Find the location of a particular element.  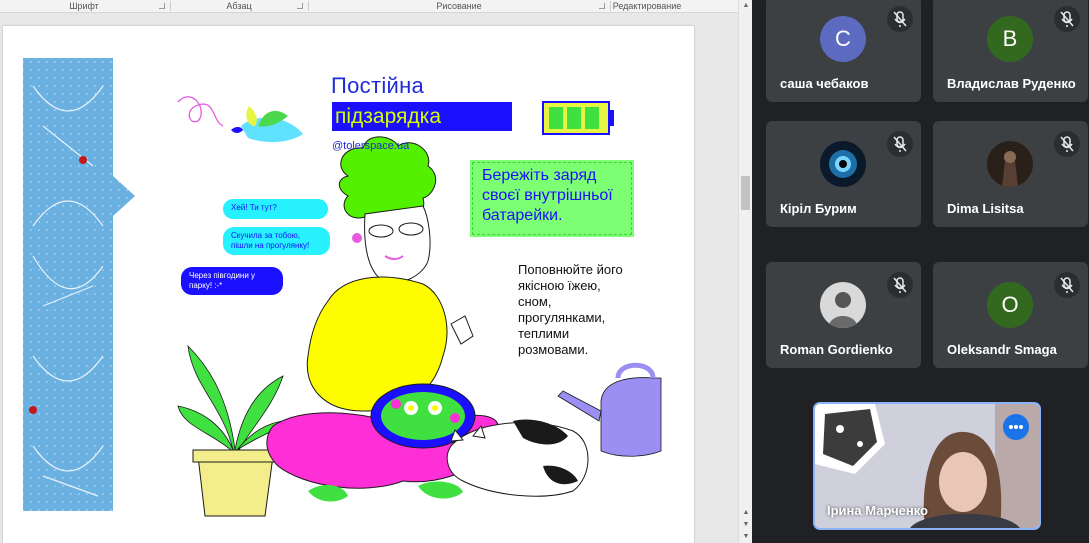

ribbon-group-label: Рисование is located at coordinates (459, 6).